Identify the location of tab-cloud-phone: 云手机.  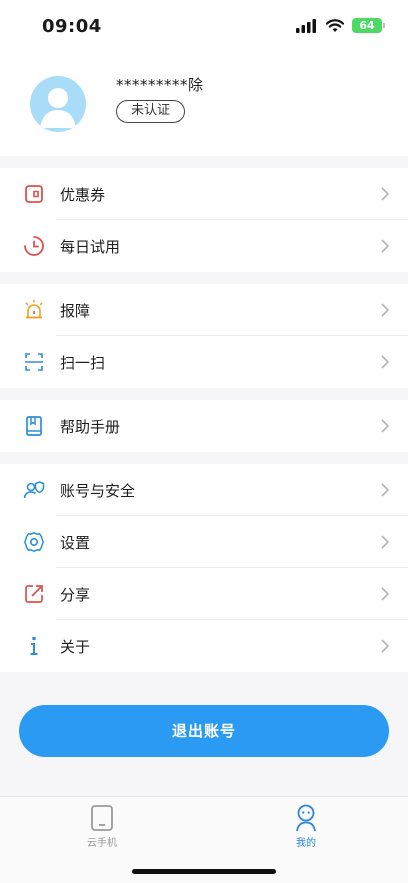
(102, 828).